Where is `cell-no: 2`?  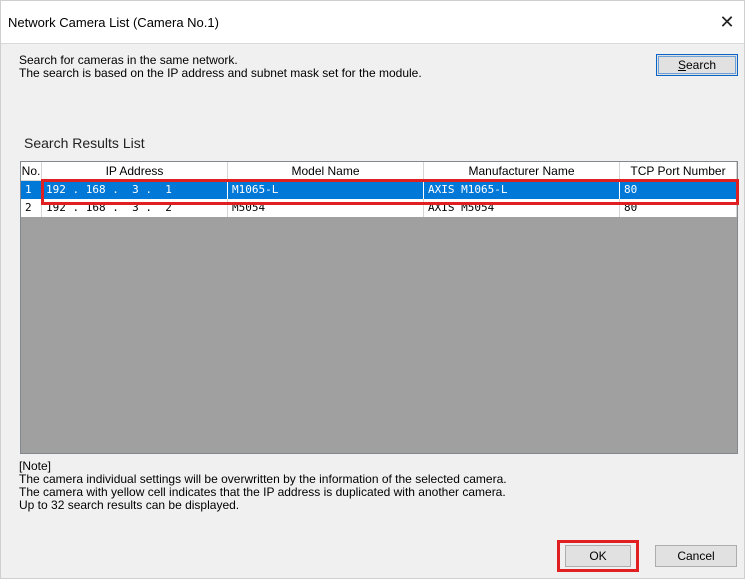 cell-no: 2 is located at coordinates (31, 208).